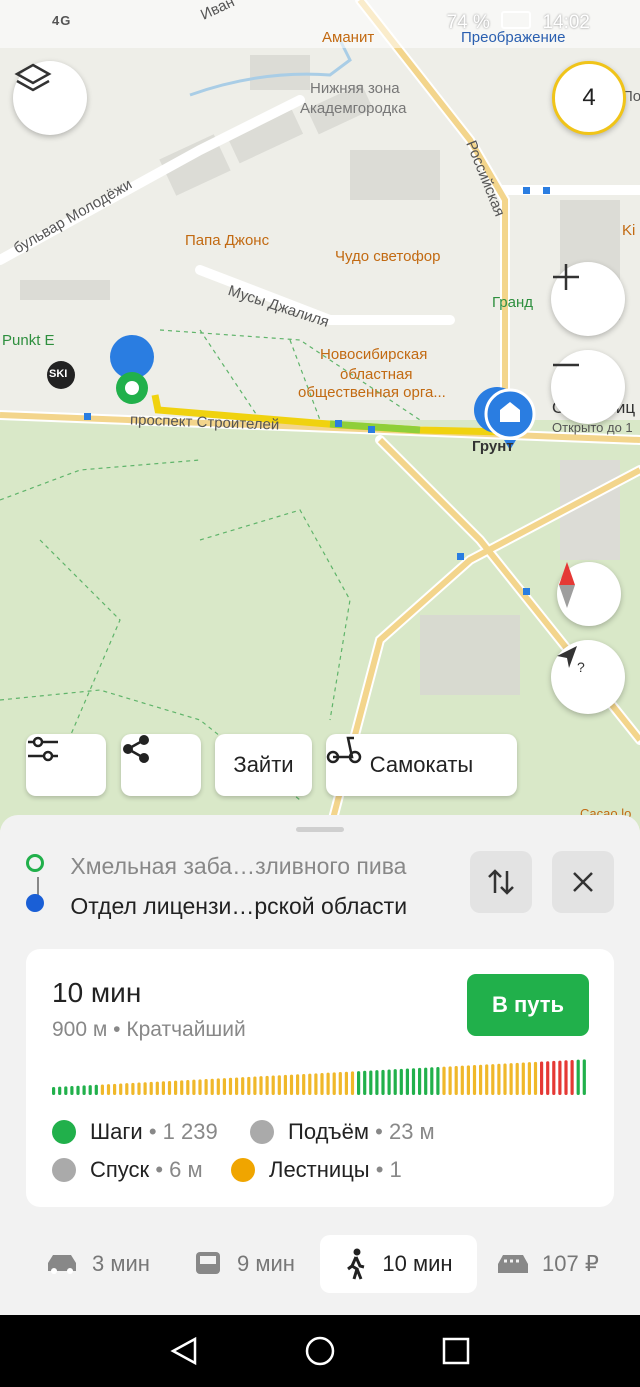 This screenshot has width=640, height=1387. Describe the element at coordinates (320, 829) in the screenshot. I see `sheet-handle` at that location.